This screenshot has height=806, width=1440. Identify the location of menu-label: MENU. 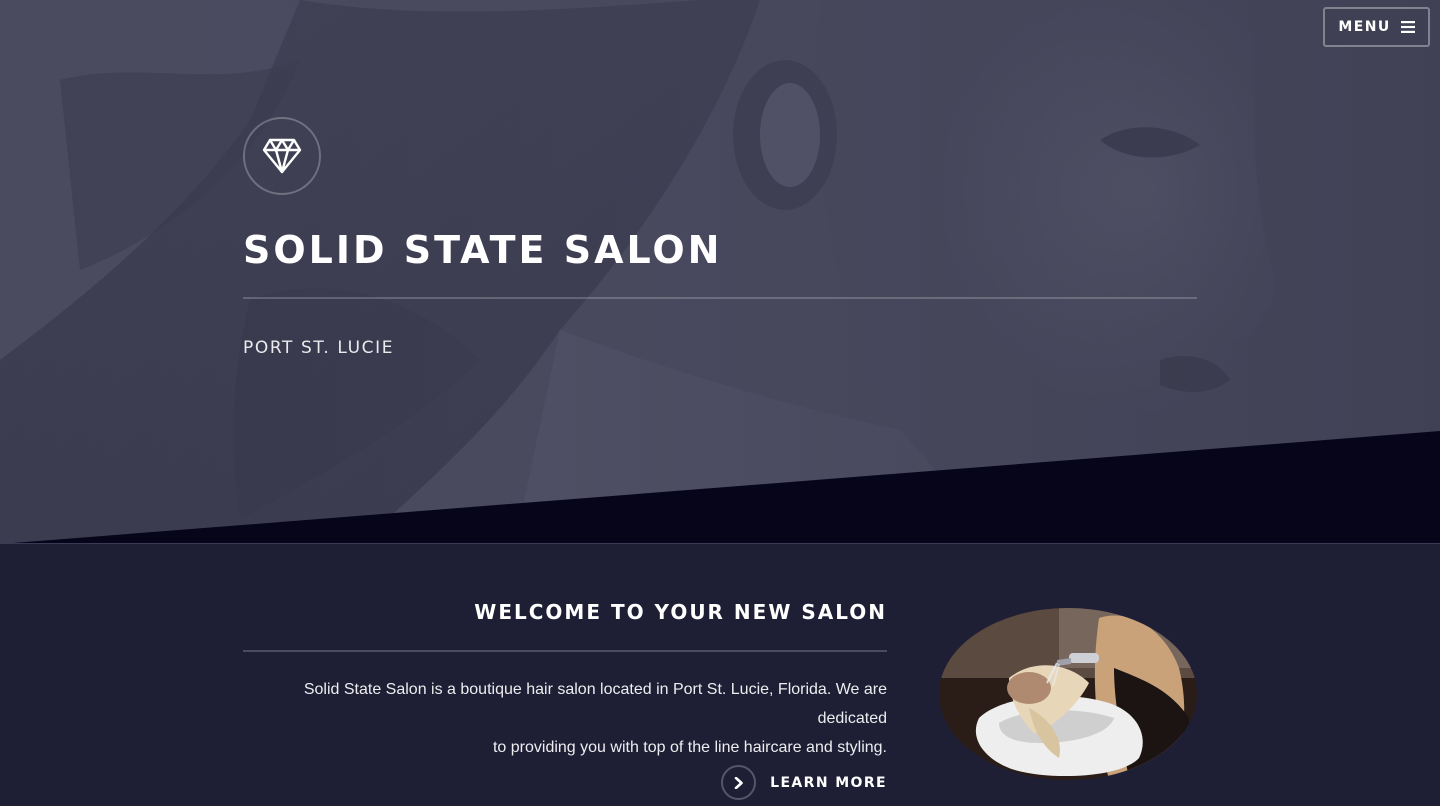
(1364, 27).